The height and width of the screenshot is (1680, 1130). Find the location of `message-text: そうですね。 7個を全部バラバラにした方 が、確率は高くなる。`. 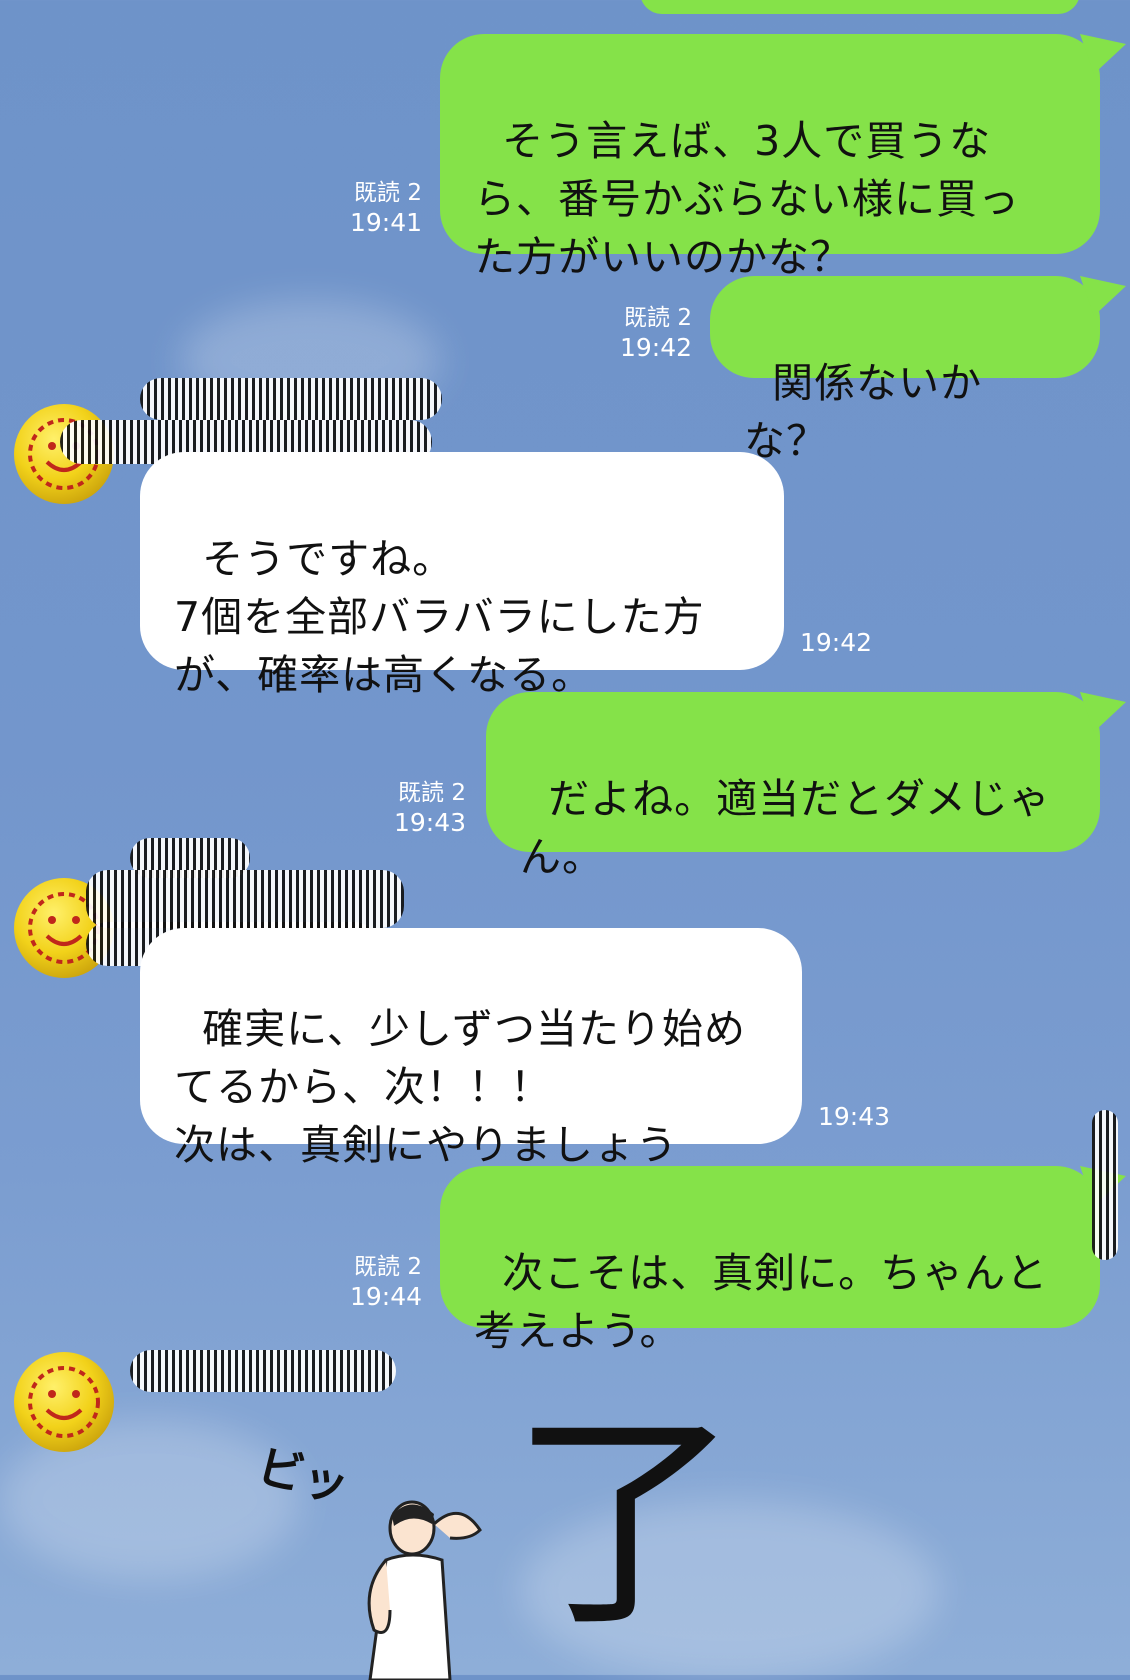

message-text: そうですね。 7個を全部バラバラにした方 が、確率は高くなる。 is located at coordinates (439, 617).